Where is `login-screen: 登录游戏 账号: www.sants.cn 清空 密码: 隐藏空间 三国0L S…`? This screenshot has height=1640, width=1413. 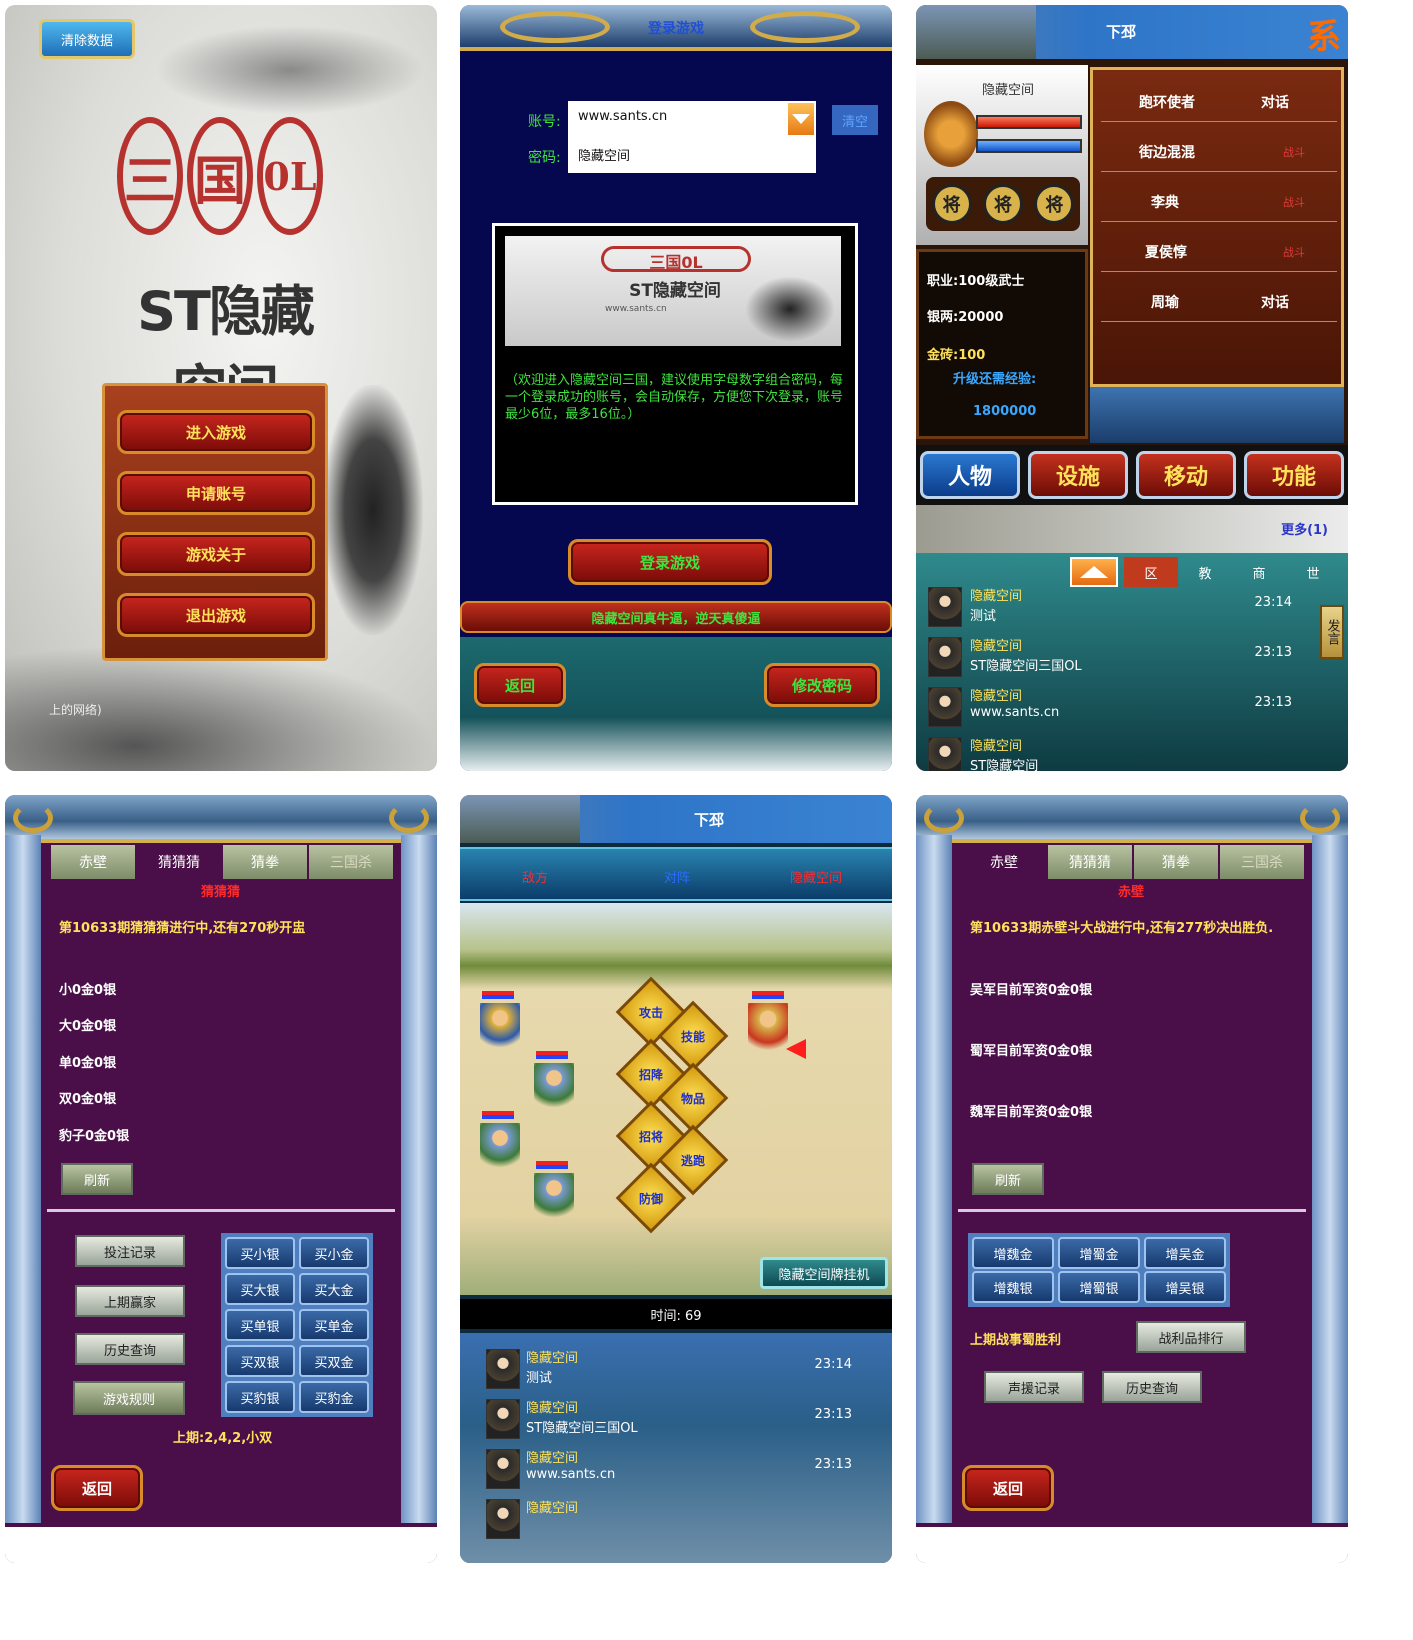 login-screen: 登录游戏 账号: www.sants.cn 清空 密码: 隐藏空间 三国0L S… is located at coordinates (676, 388).